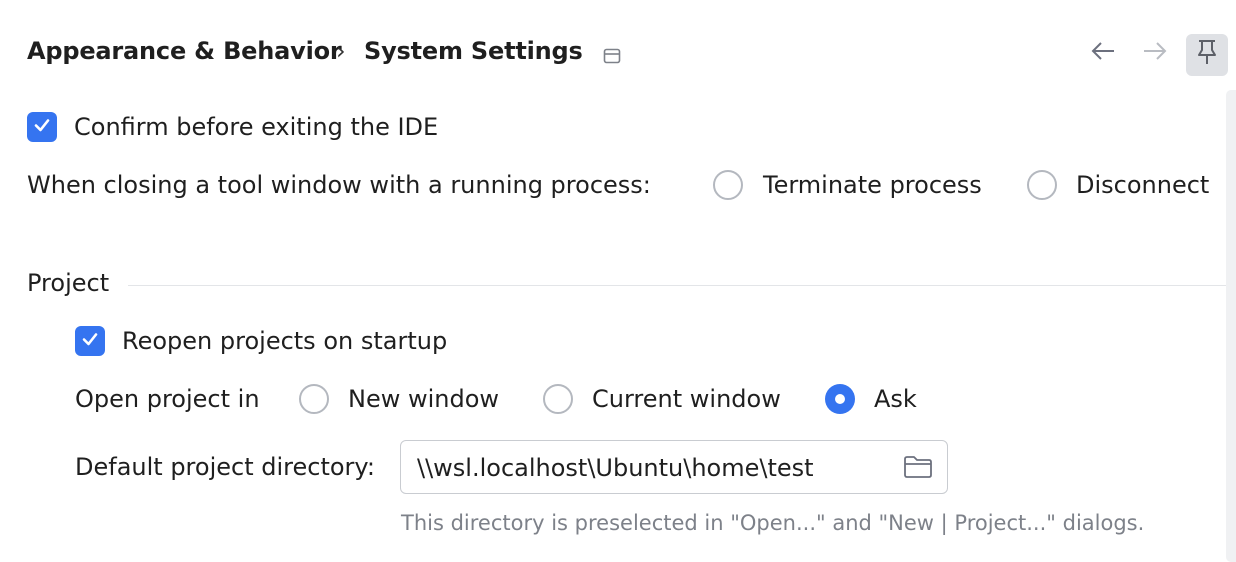 This screenshot has width=1236, height=562. I want to click on forward-button, so click(1155, 54).